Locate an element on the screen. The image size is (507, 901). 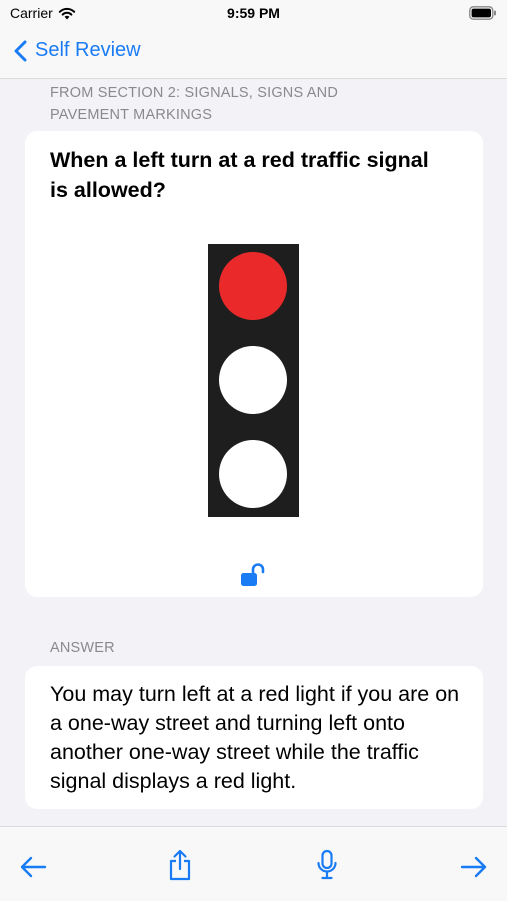
back-button-label: Self Review is located at coordinates (88, 50).